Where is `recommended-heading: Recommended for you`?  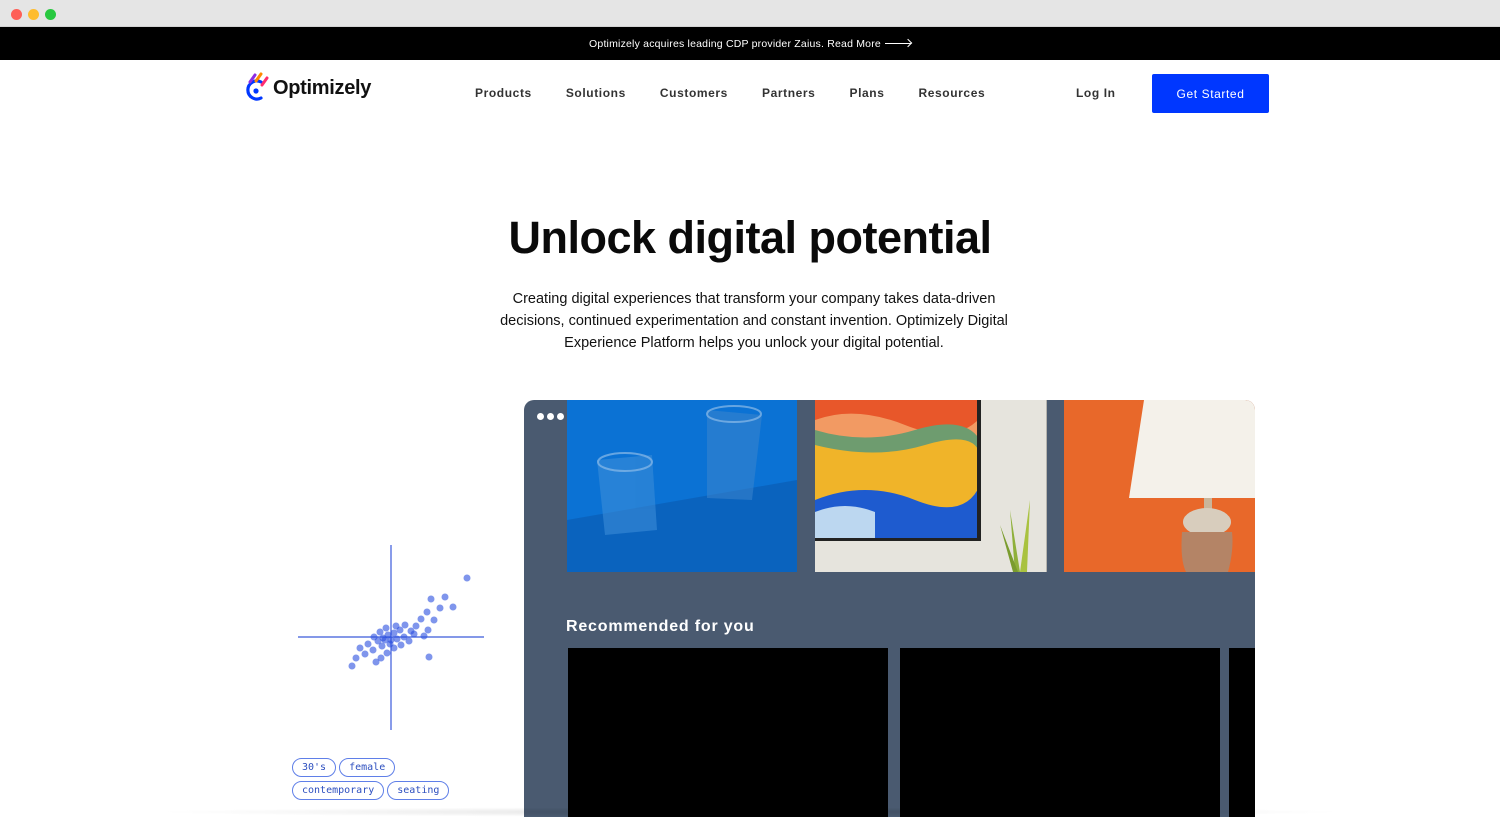
recommended-heading: Recommended for you is located at coordinates (660, 626).